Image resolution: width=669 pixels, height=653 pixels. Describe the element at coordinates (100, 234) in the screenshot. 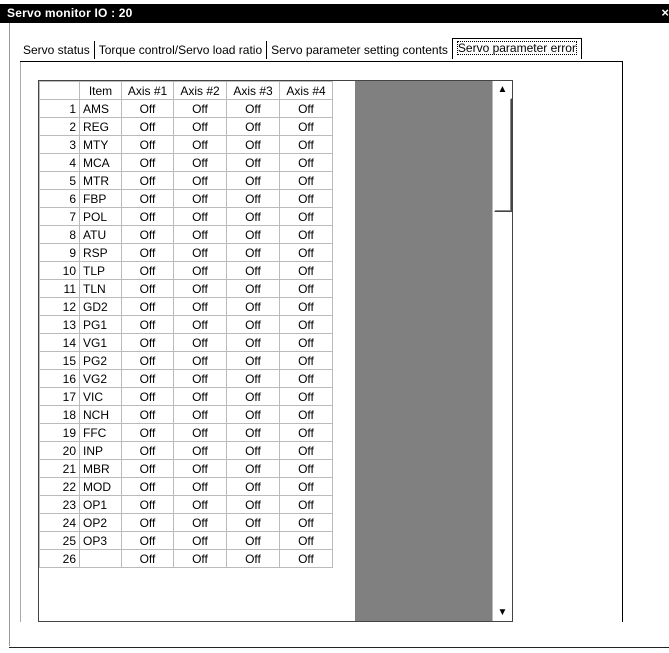

I see `item-cell: ATU` at that location.